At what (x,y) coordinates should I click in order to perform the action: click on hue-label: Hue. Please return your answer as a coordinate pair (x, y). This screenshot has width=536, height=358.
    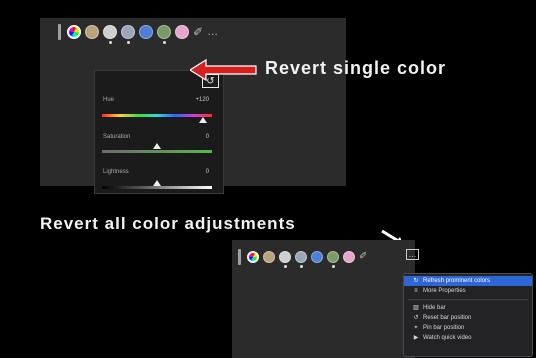
    Looking at the image, I should click on (109, 100).